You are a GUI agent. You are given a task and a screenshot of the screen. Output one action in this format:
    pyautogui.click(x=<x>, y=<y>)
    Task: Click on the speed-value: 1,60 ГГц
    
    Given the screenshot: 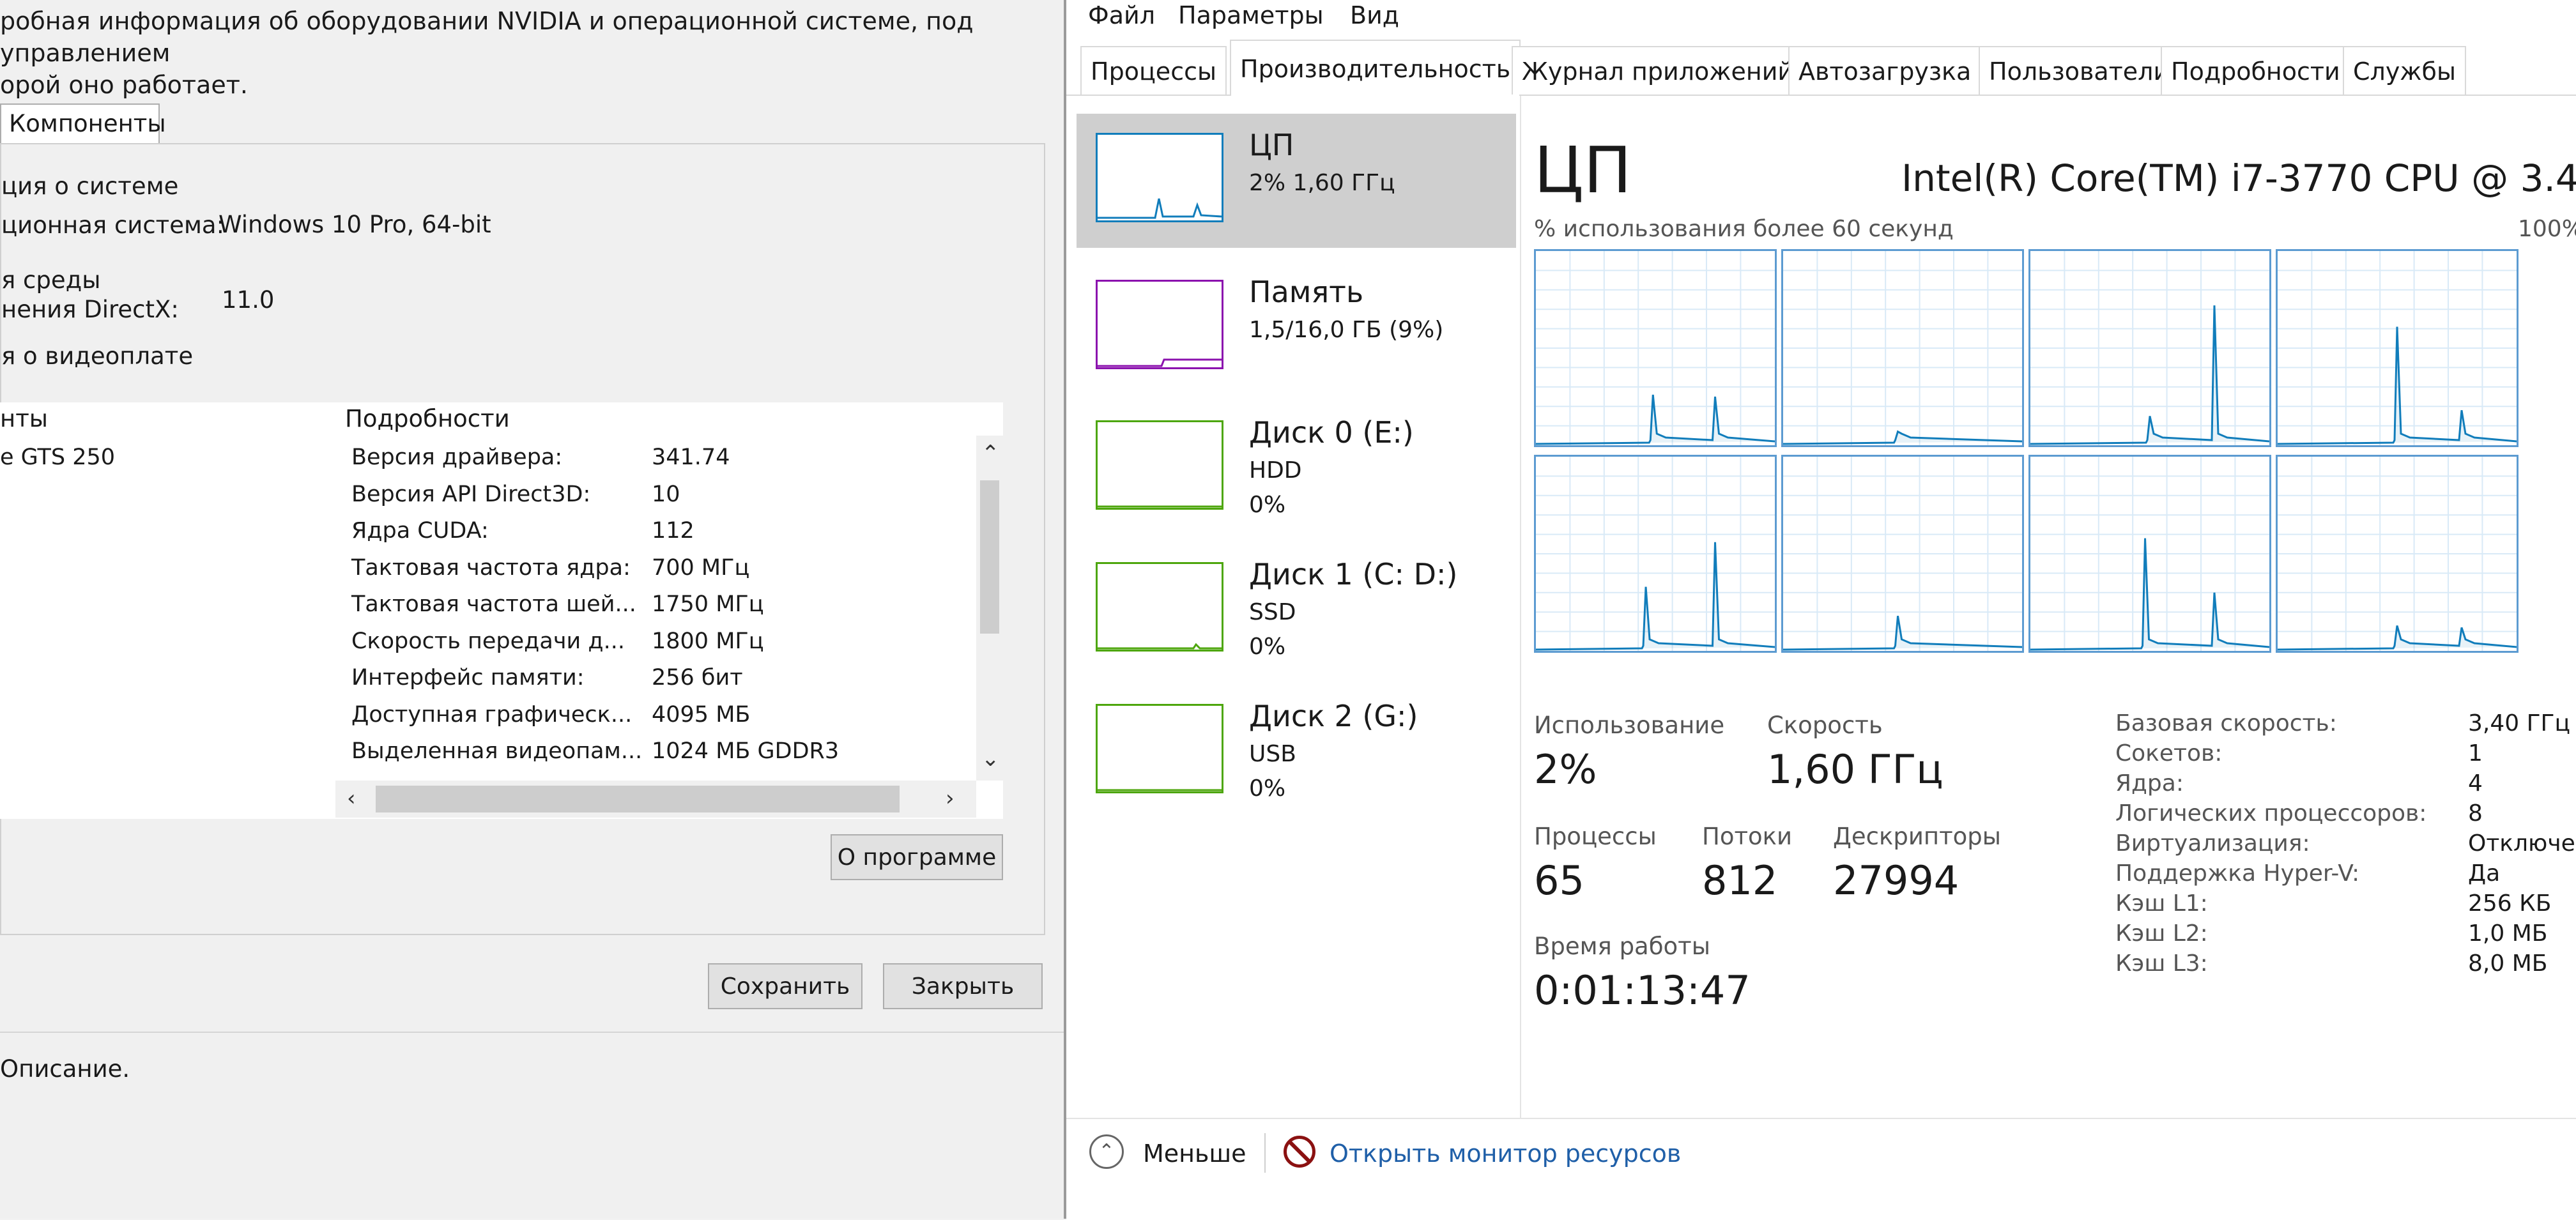 What is the action you would take?
    pyautogui.click(x=1855, y=769)
    